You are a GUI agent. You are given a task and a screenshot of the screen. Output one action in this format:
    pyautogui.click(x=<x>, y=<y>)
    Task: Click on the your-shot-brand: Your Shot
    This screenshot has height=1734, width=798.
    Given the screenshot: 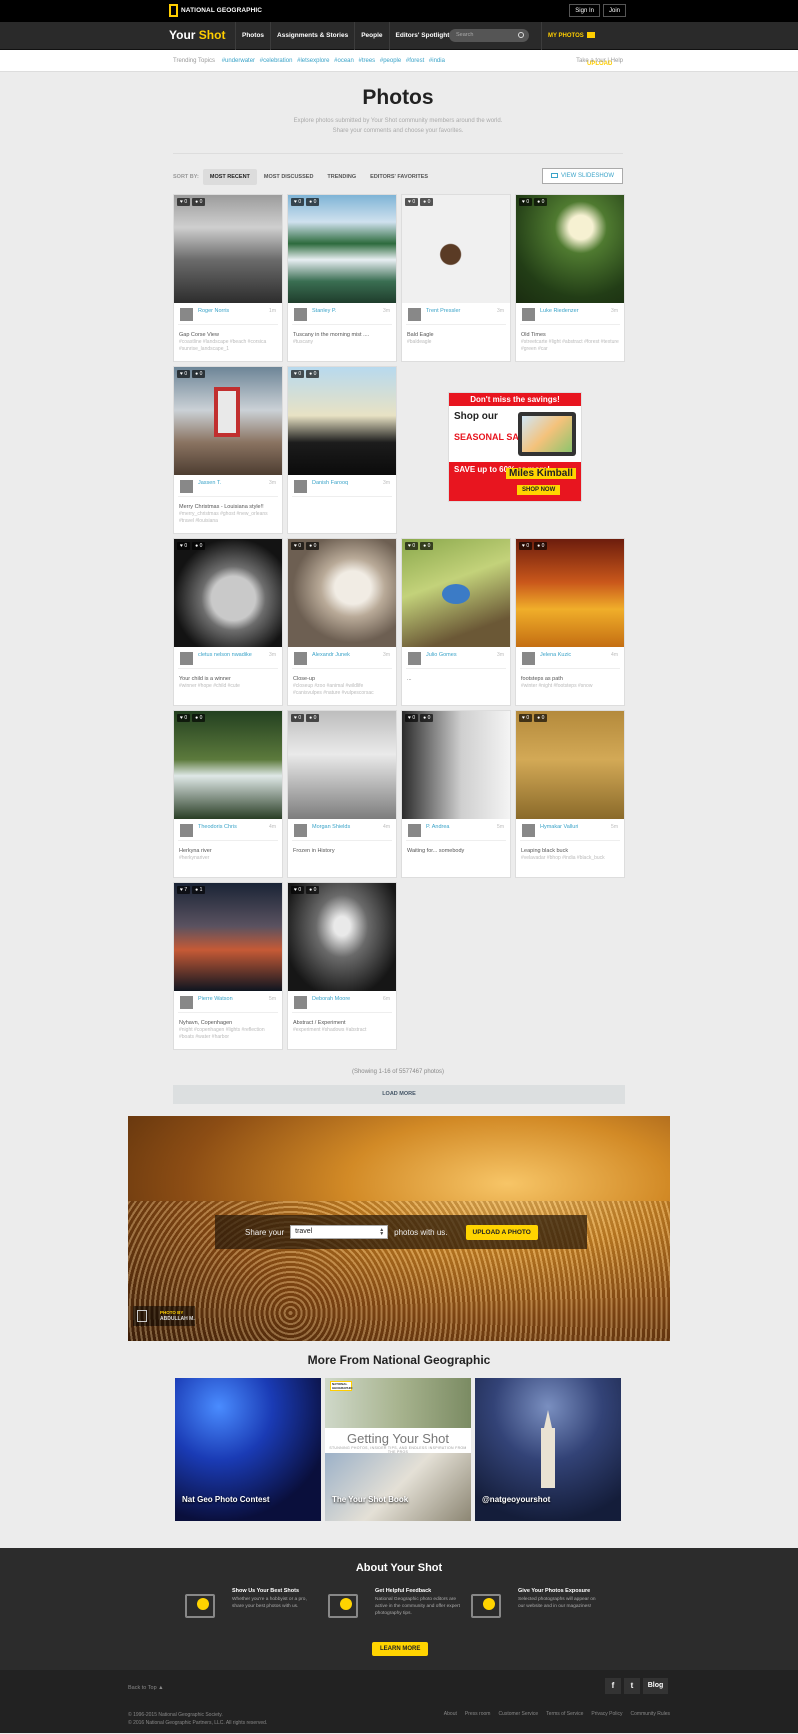 What is the action you would take?
    pyautogui.click(x=197, y=35)
    